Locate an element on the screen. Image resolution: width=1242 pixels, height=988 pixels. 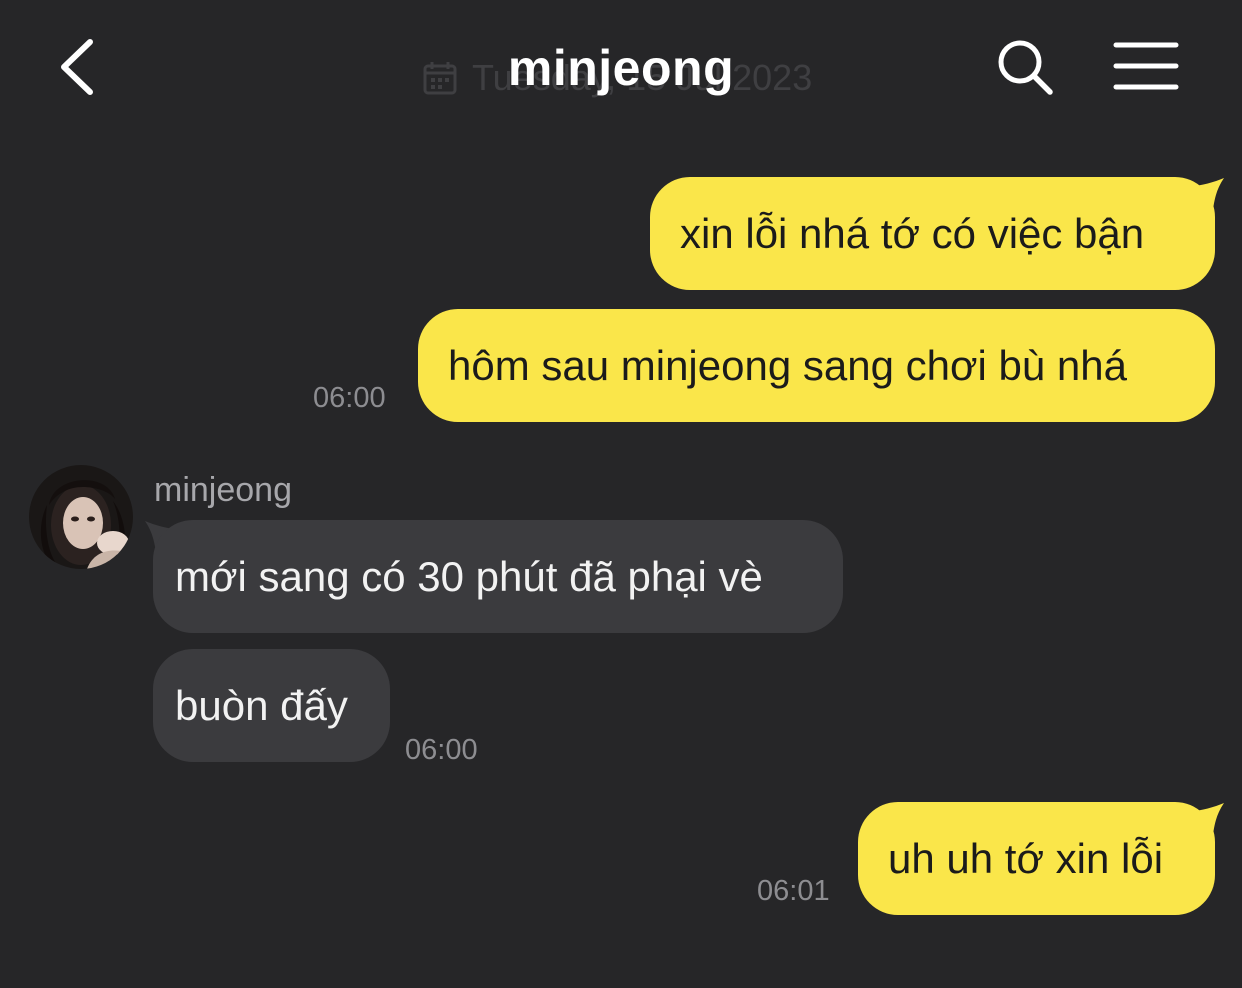
avatar-image is located at coordinates (81, 517).